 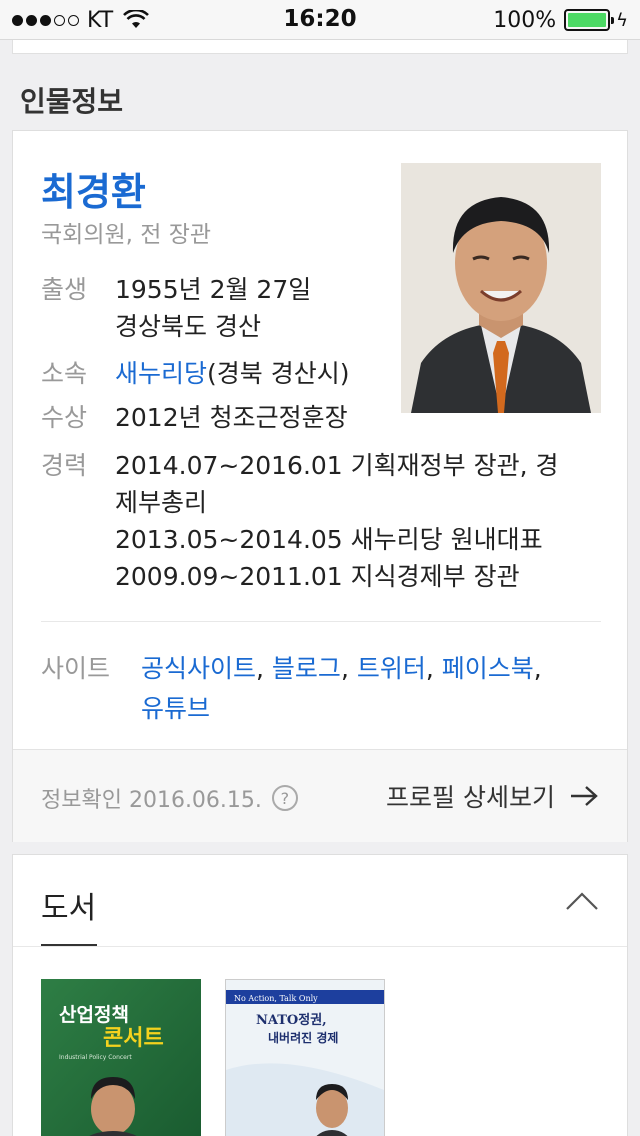 I want to click on status-bar: KT 16:20 100% ϟ, so click(x=320, y=20).